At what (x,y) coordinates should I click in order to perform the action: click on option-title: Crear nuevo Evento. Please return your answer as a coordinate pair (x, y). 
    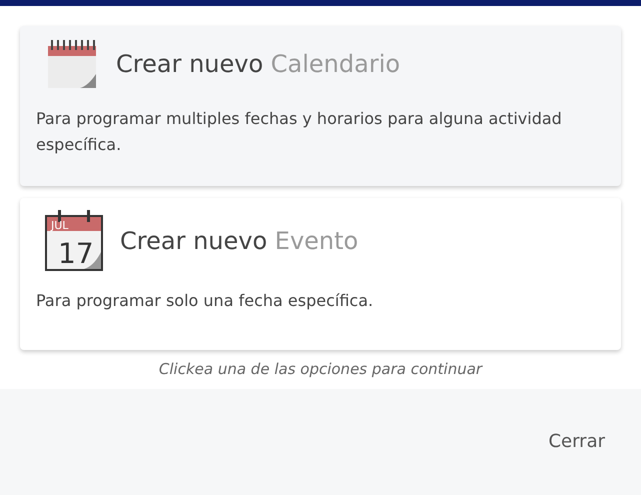
    Looking at the image, I should click on (239, 241).